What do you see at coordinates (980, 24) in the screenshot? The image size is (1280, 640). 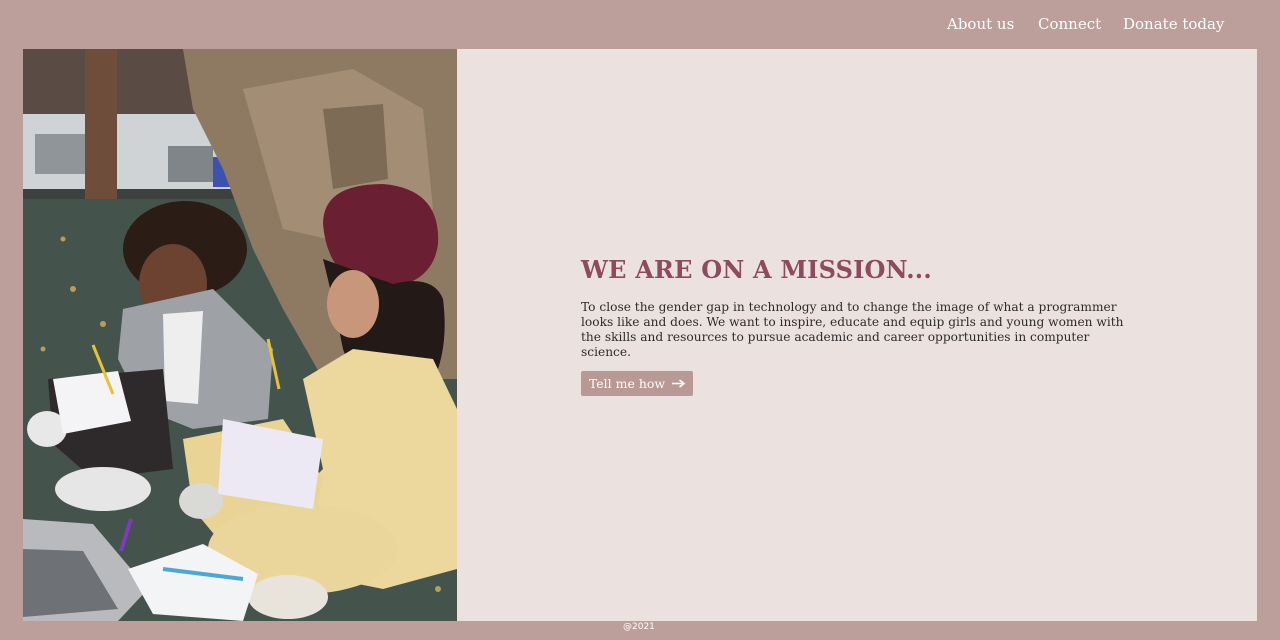 I see `nav-link-about-us: About us` at bounding box center [980, 24].